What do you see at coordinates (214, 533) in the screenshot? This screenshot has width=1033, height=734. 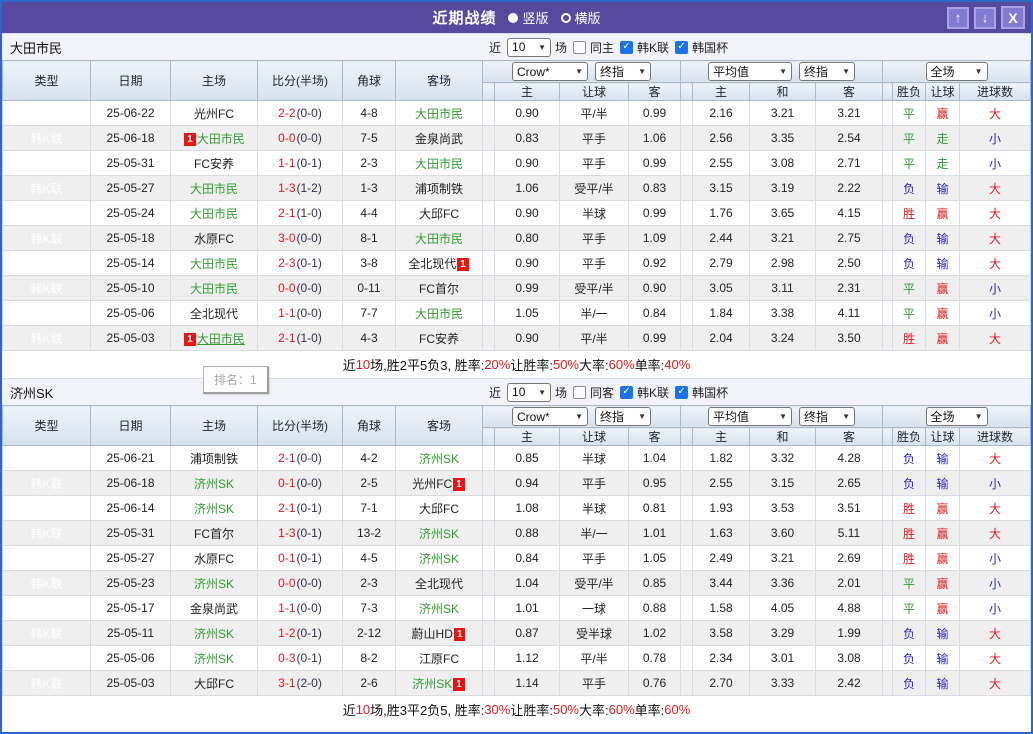 I see `home-team-cell: FC首尔` at bounding box center [214, 533].